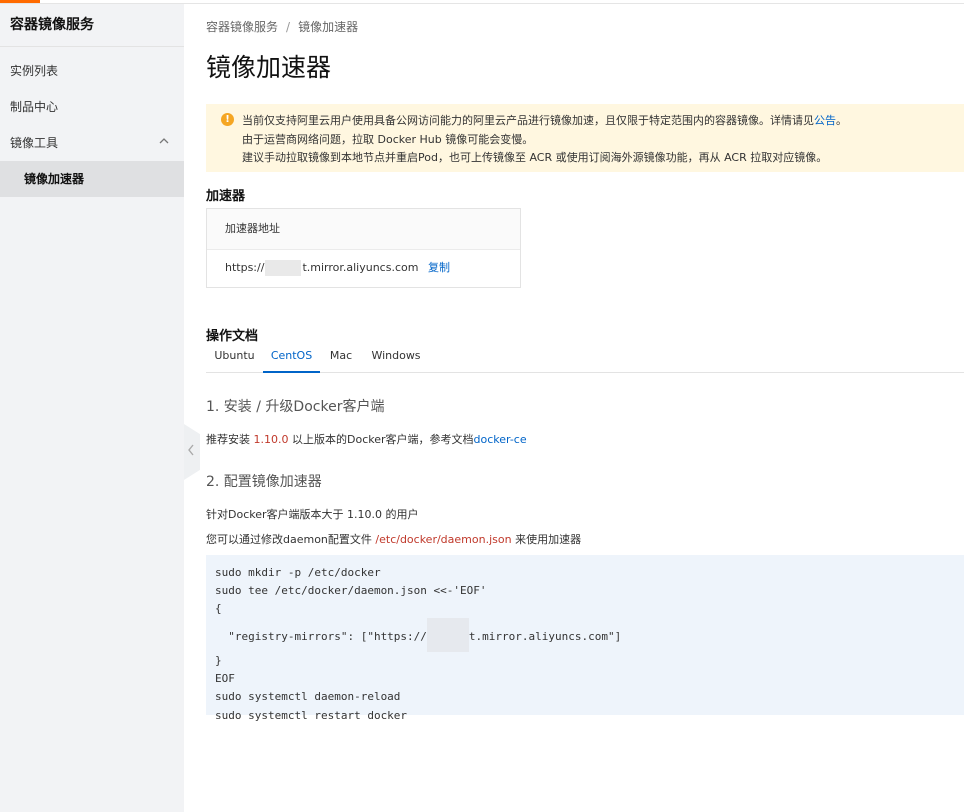 The image size is (964, 812). Describe the element at coordinates (34, 143) in the screenshot. I see `sidebar-item-label: 镜像工具` at that location.